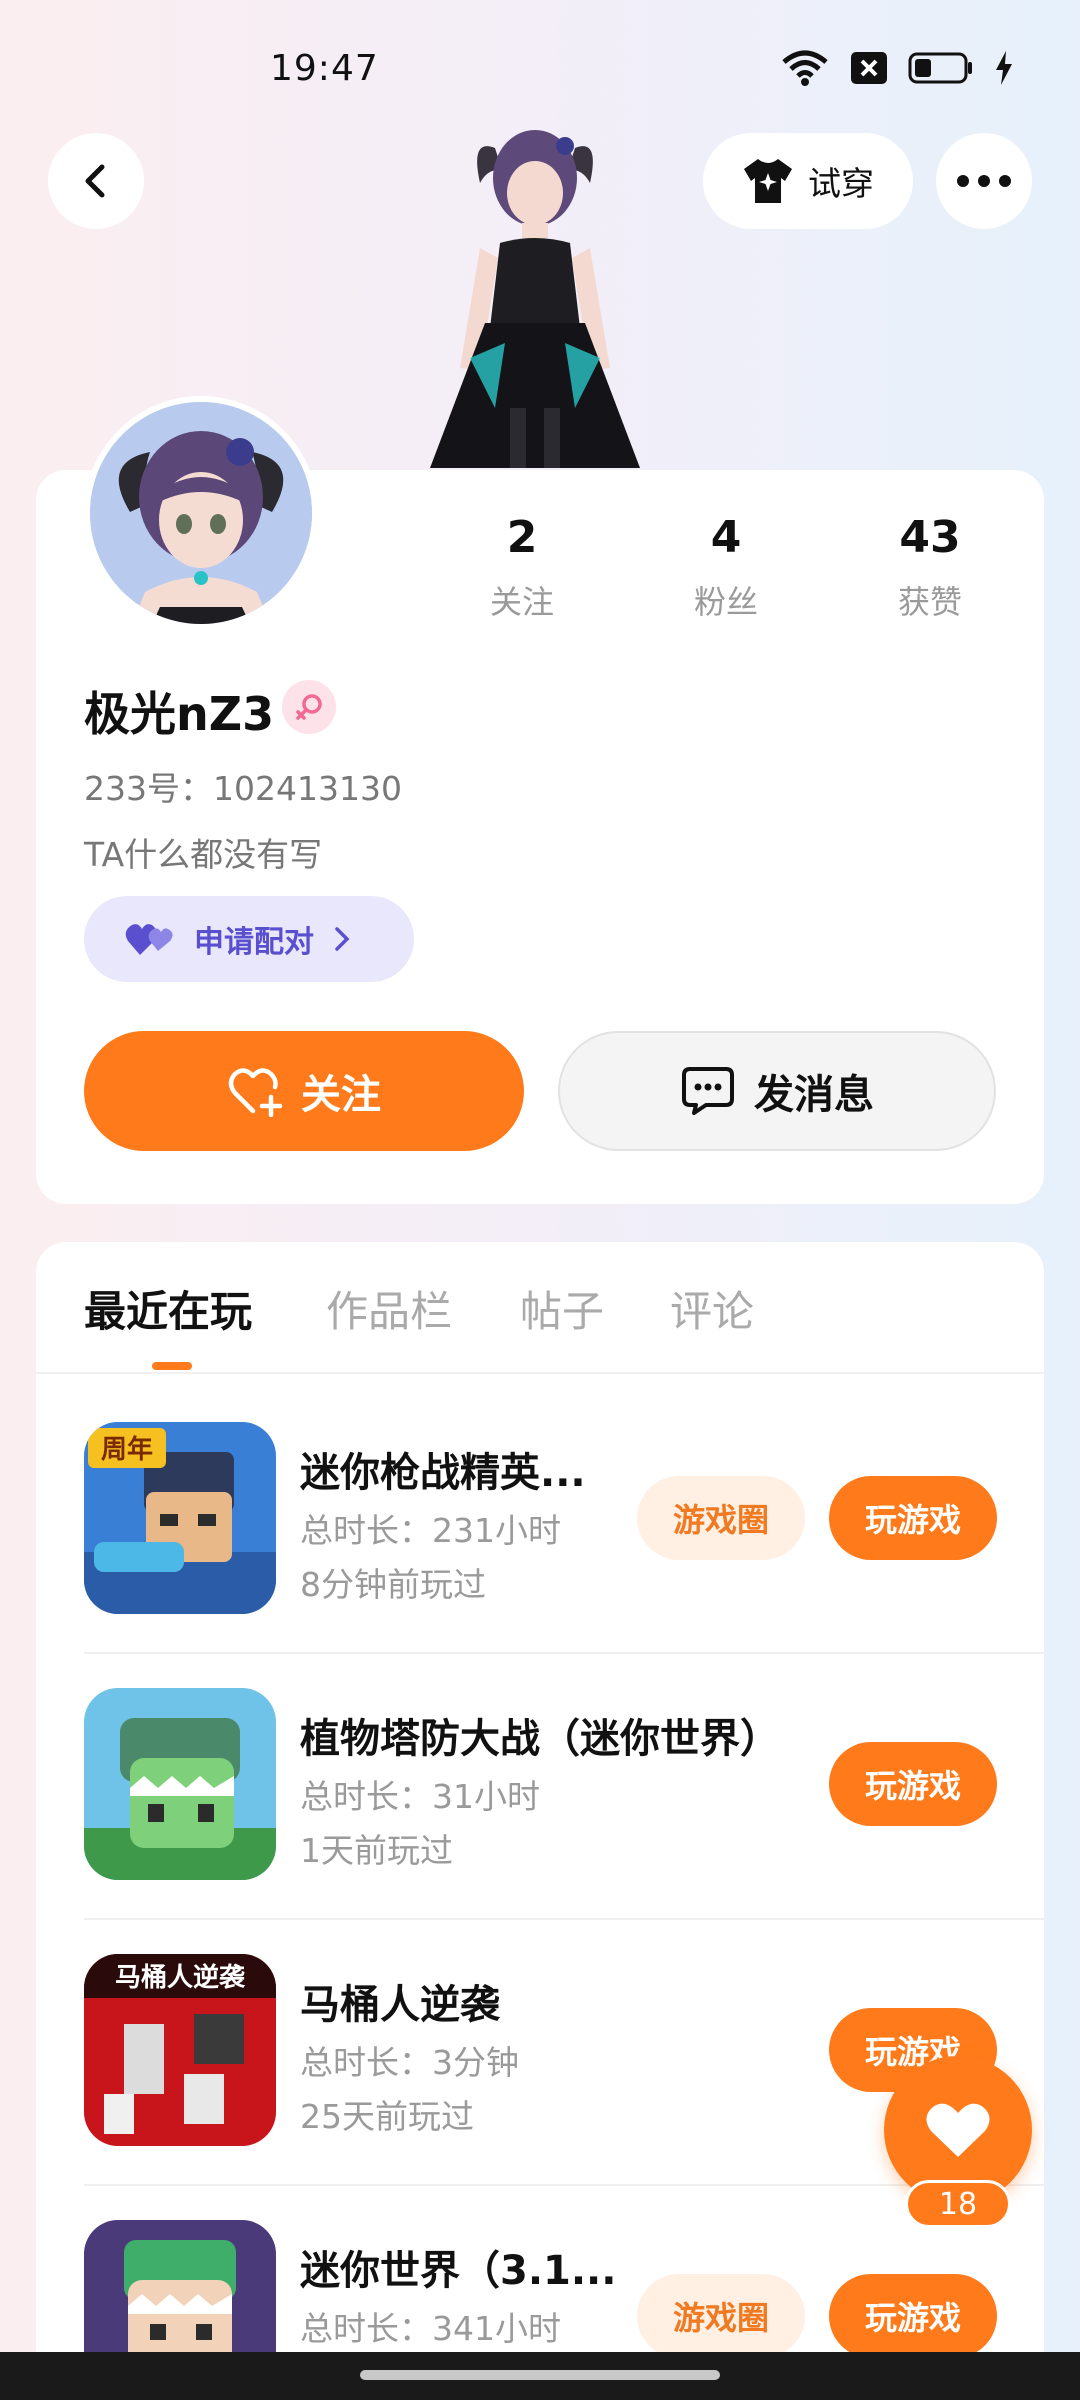 The height and width of the screenshot is (2400, 1080). Describe the element at coordinates (168, 1308) in the screenshot. I see `tab-recently-played: 最近在玩` at that location.